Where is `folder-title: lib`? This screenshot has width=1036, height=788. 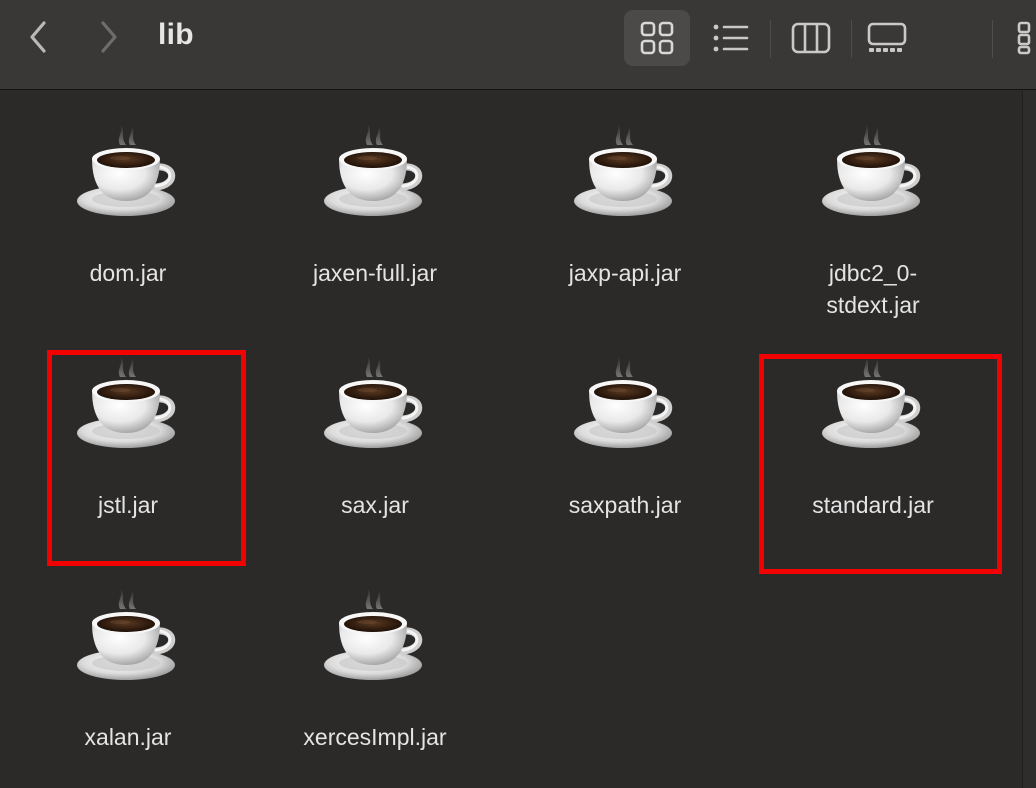 folder-title: lib is located at coordinates (176, 34).